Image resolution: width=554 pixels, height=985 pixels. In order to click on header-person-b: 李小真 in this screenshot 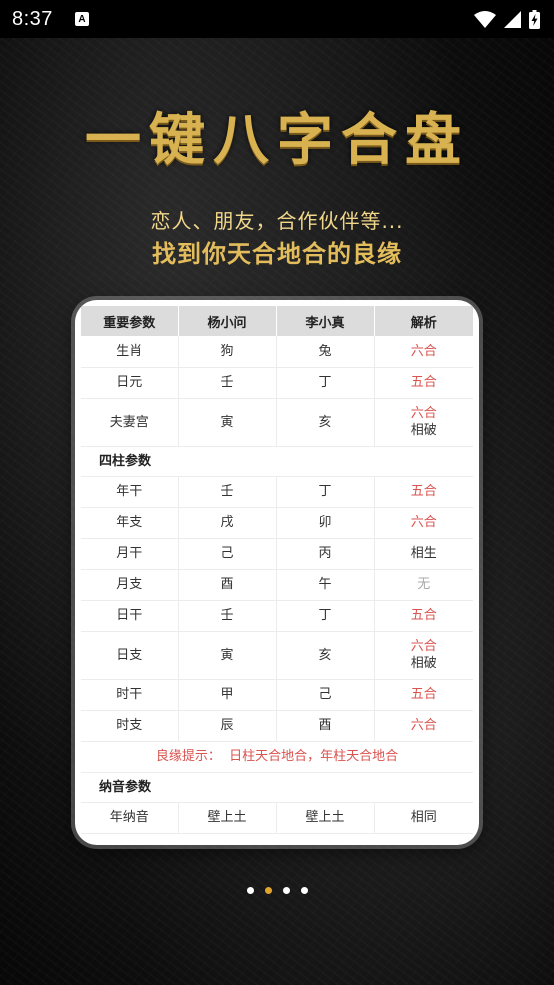, I will do `click(325, 321)`.